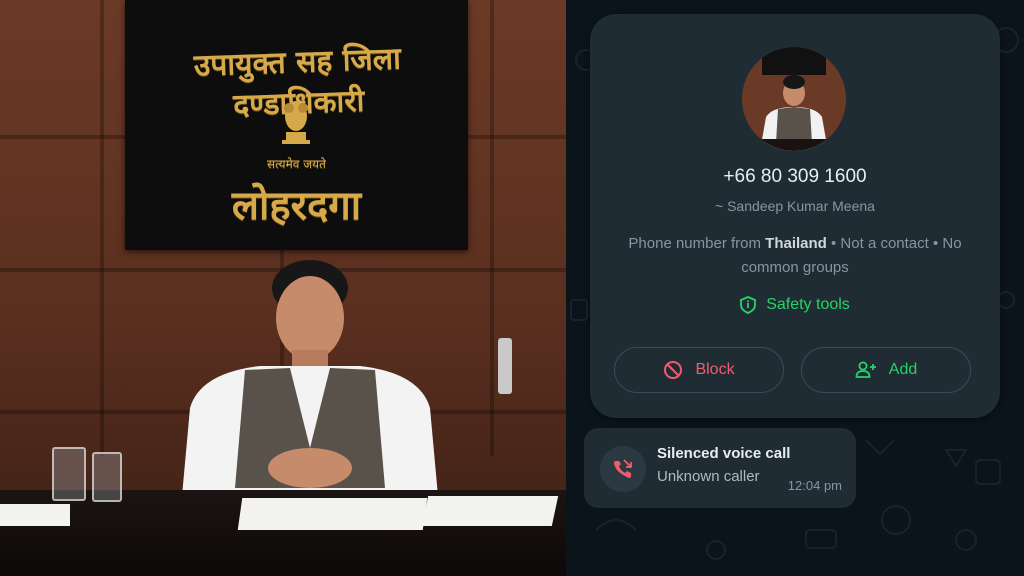 Image resolution: width=1024 pixels, height=576 pixels. Describe the element at coordinates (708, 476) in the screenshot. I see `call-subtitle: Unknown caller` at that location.